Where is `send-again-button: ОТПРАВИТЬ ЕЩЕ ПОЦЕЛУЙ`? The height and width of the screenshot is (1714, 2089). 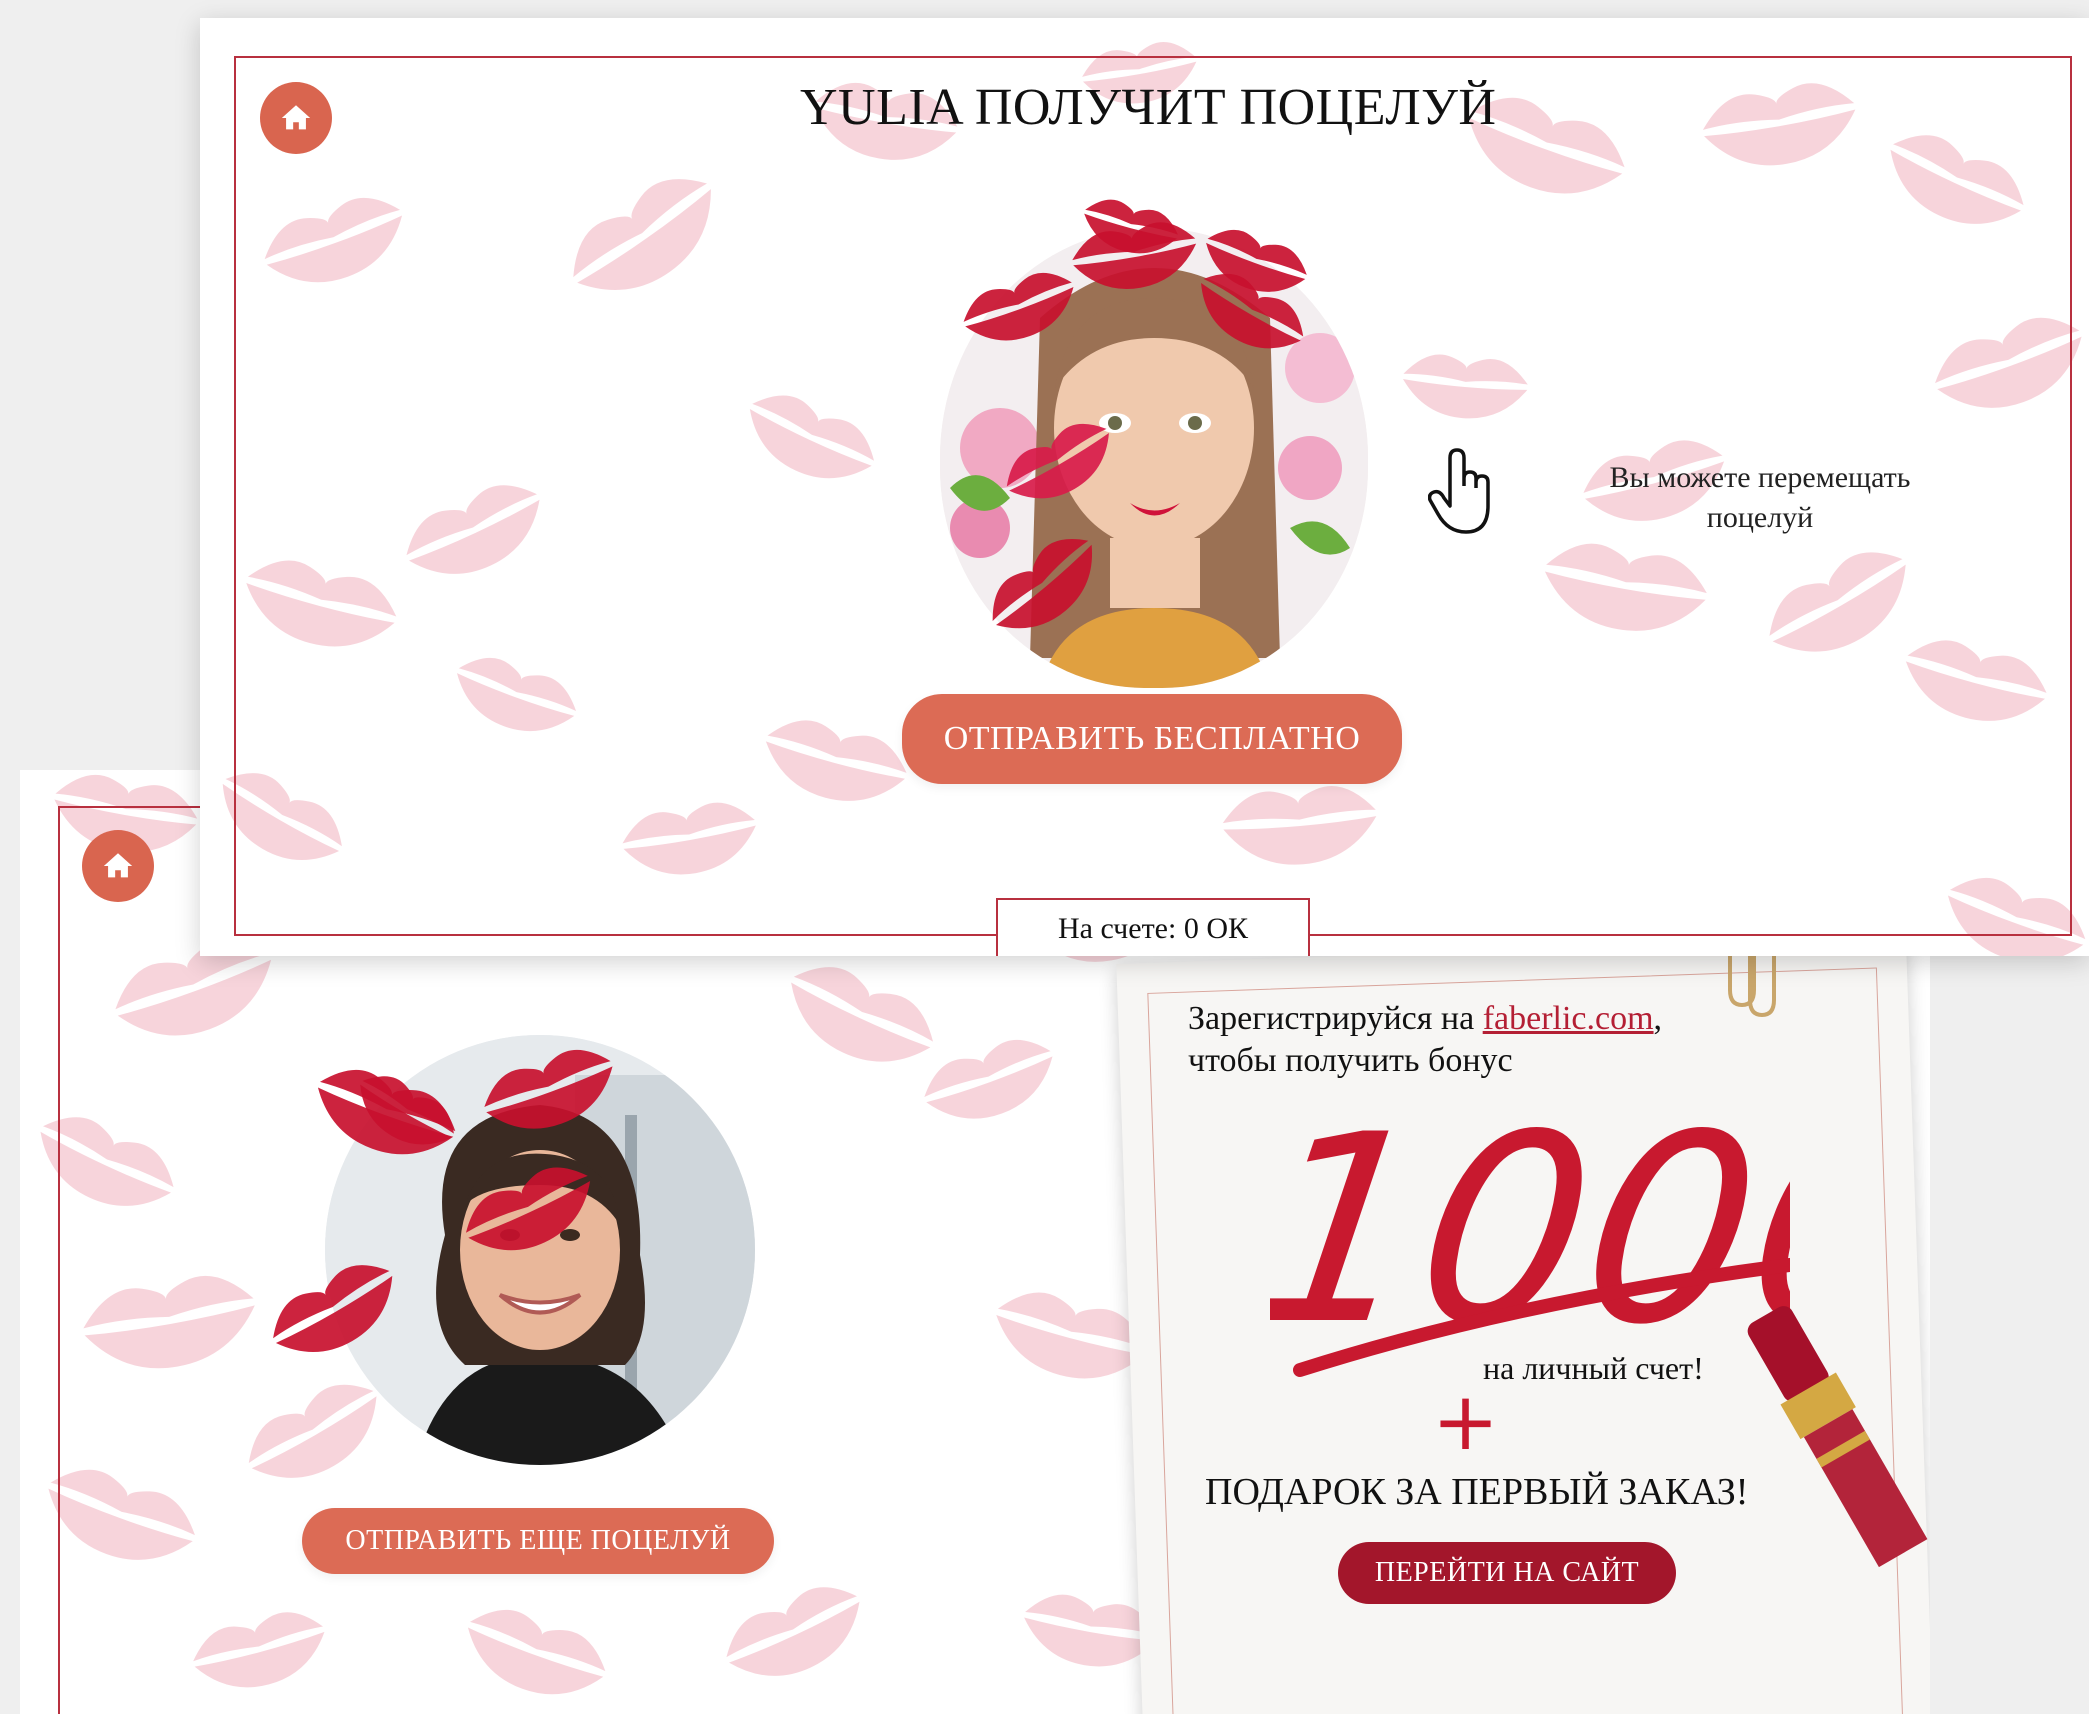
send-again-button: ОТПРАВИТЬ ЕЩЕ ПОЦЕЛУЙ is located at coordinates (538, 1541).